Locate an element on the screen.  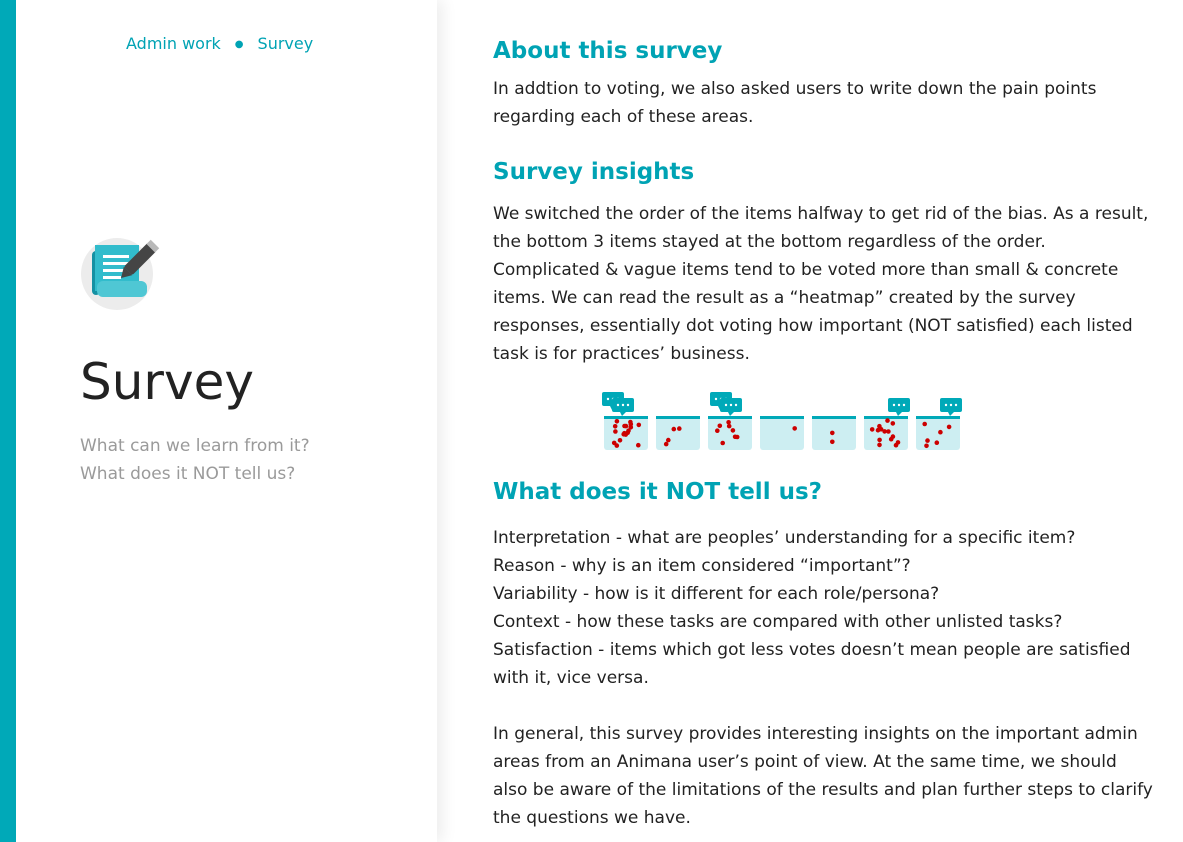
about-line: regarding each of these areas. is located at coordinates (623, 117).